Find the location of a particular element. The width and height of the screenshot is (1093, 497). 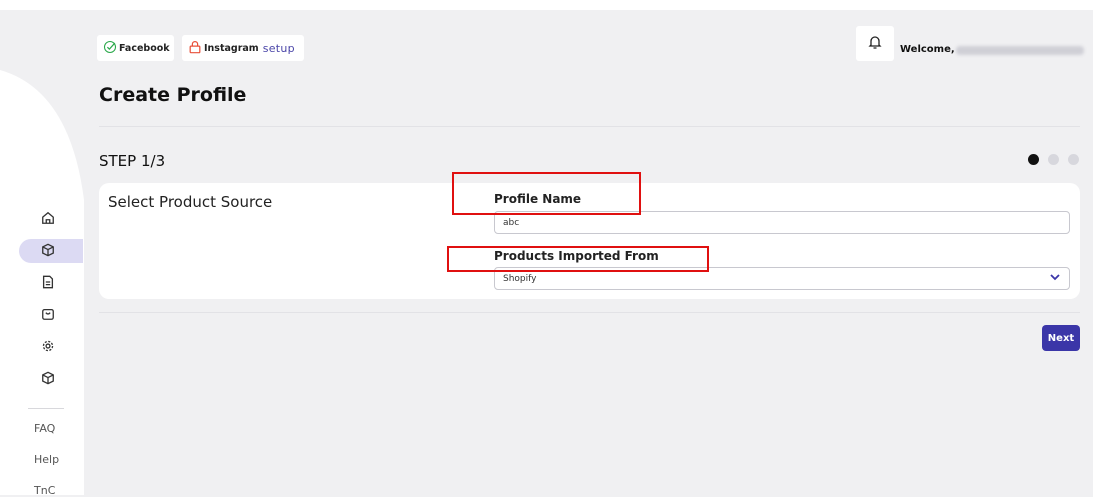

nav-products is located at coordinates (51, 251).